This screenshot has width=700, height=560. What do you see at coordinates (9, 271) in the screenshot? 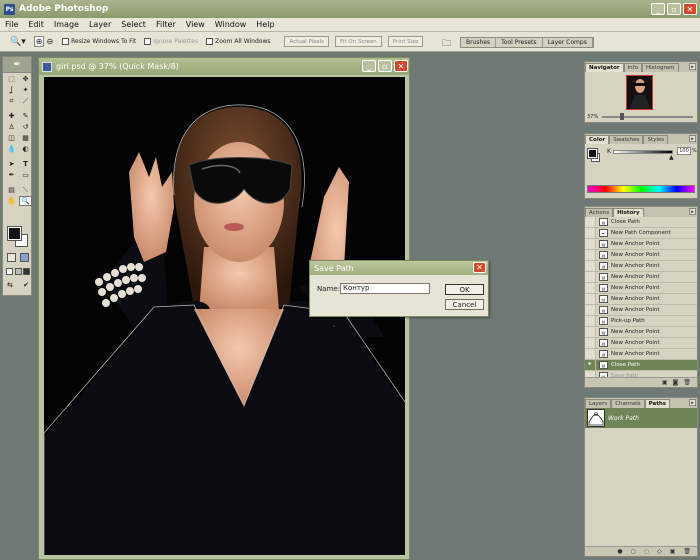
I see `screen-mode-standard-icon` at bounding box center [9, 271].